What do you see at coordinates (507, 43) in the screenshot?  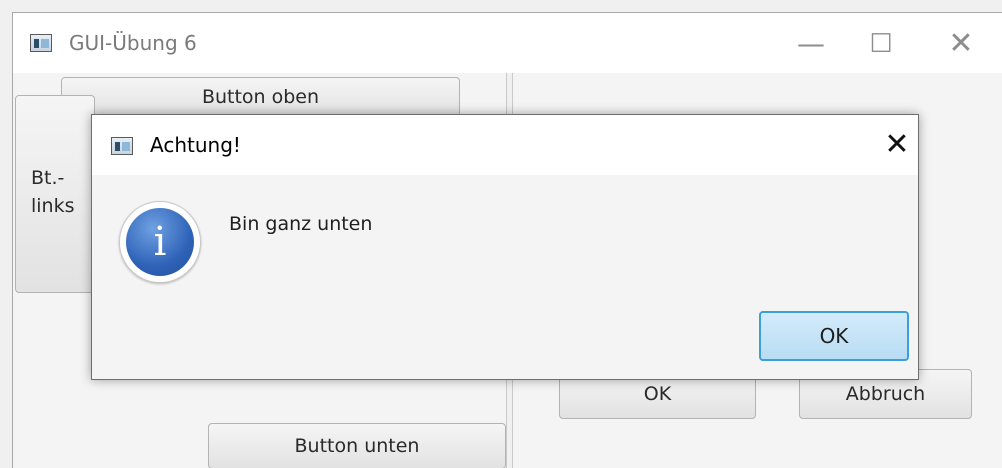 I see `main-titlebar: GUI-Übung 6 — ☐ ✕` at bounding box center [507, 43].